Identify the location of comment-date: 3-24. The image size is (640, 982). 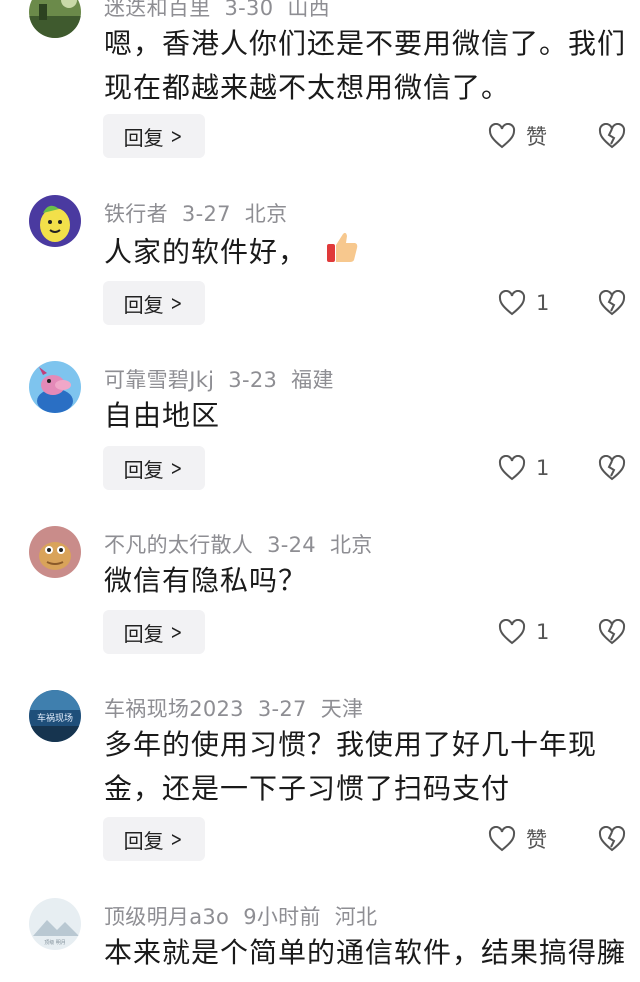
(291, 545).